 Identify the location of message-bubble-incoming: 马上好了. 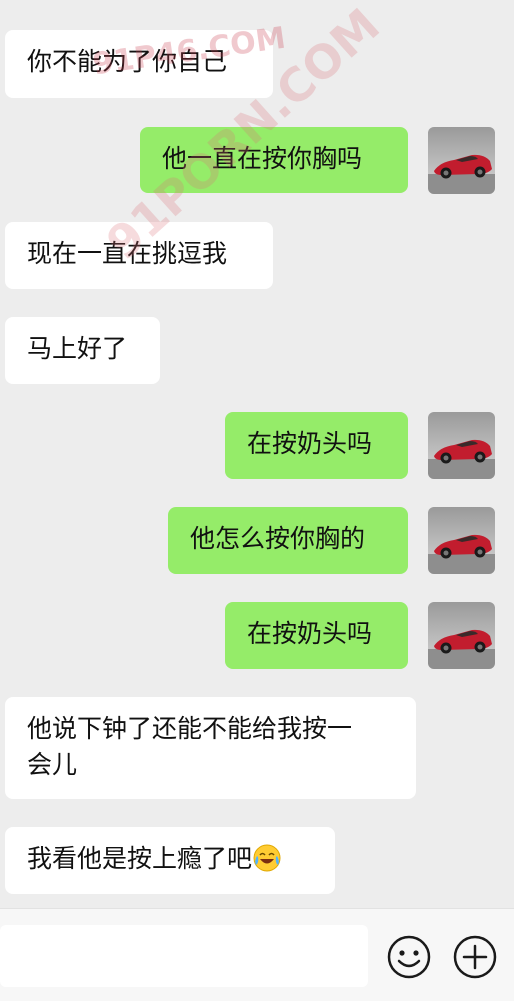
(82, 350).